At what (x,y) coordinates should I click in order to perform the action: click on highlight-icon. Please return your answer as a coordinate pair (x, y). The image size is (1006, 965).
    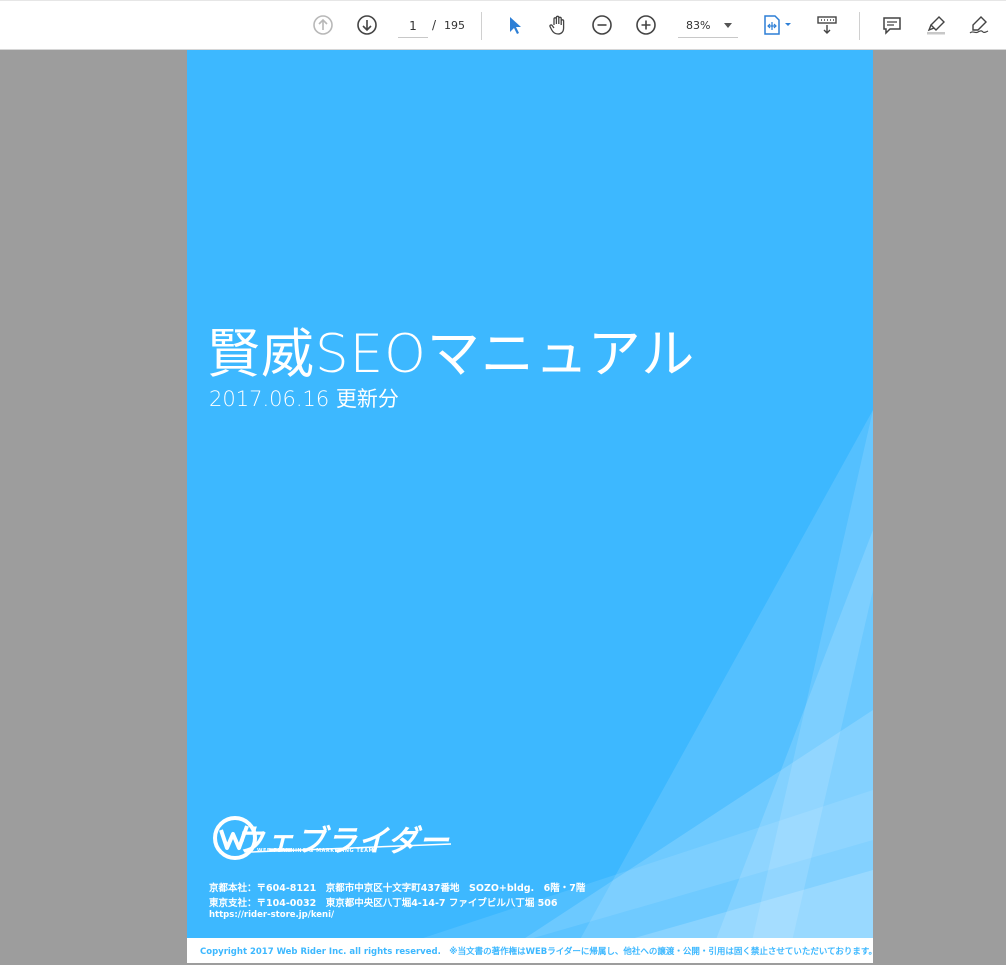
    Looking at the image, I should click on (936, 25).